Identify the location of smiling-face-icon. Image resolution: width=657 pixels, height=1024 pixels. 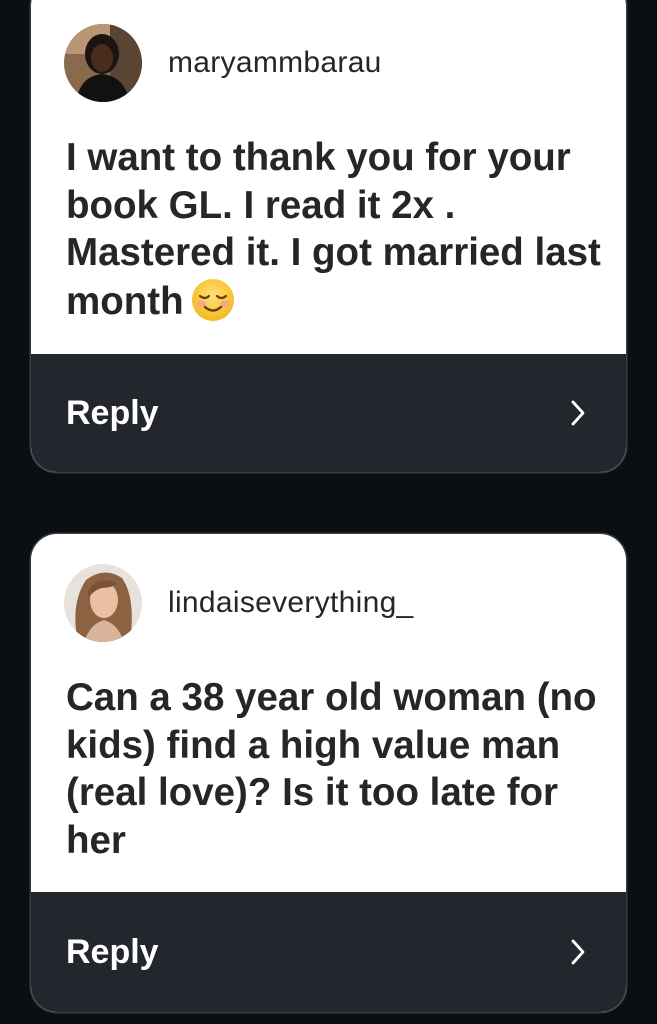
(213, 300).